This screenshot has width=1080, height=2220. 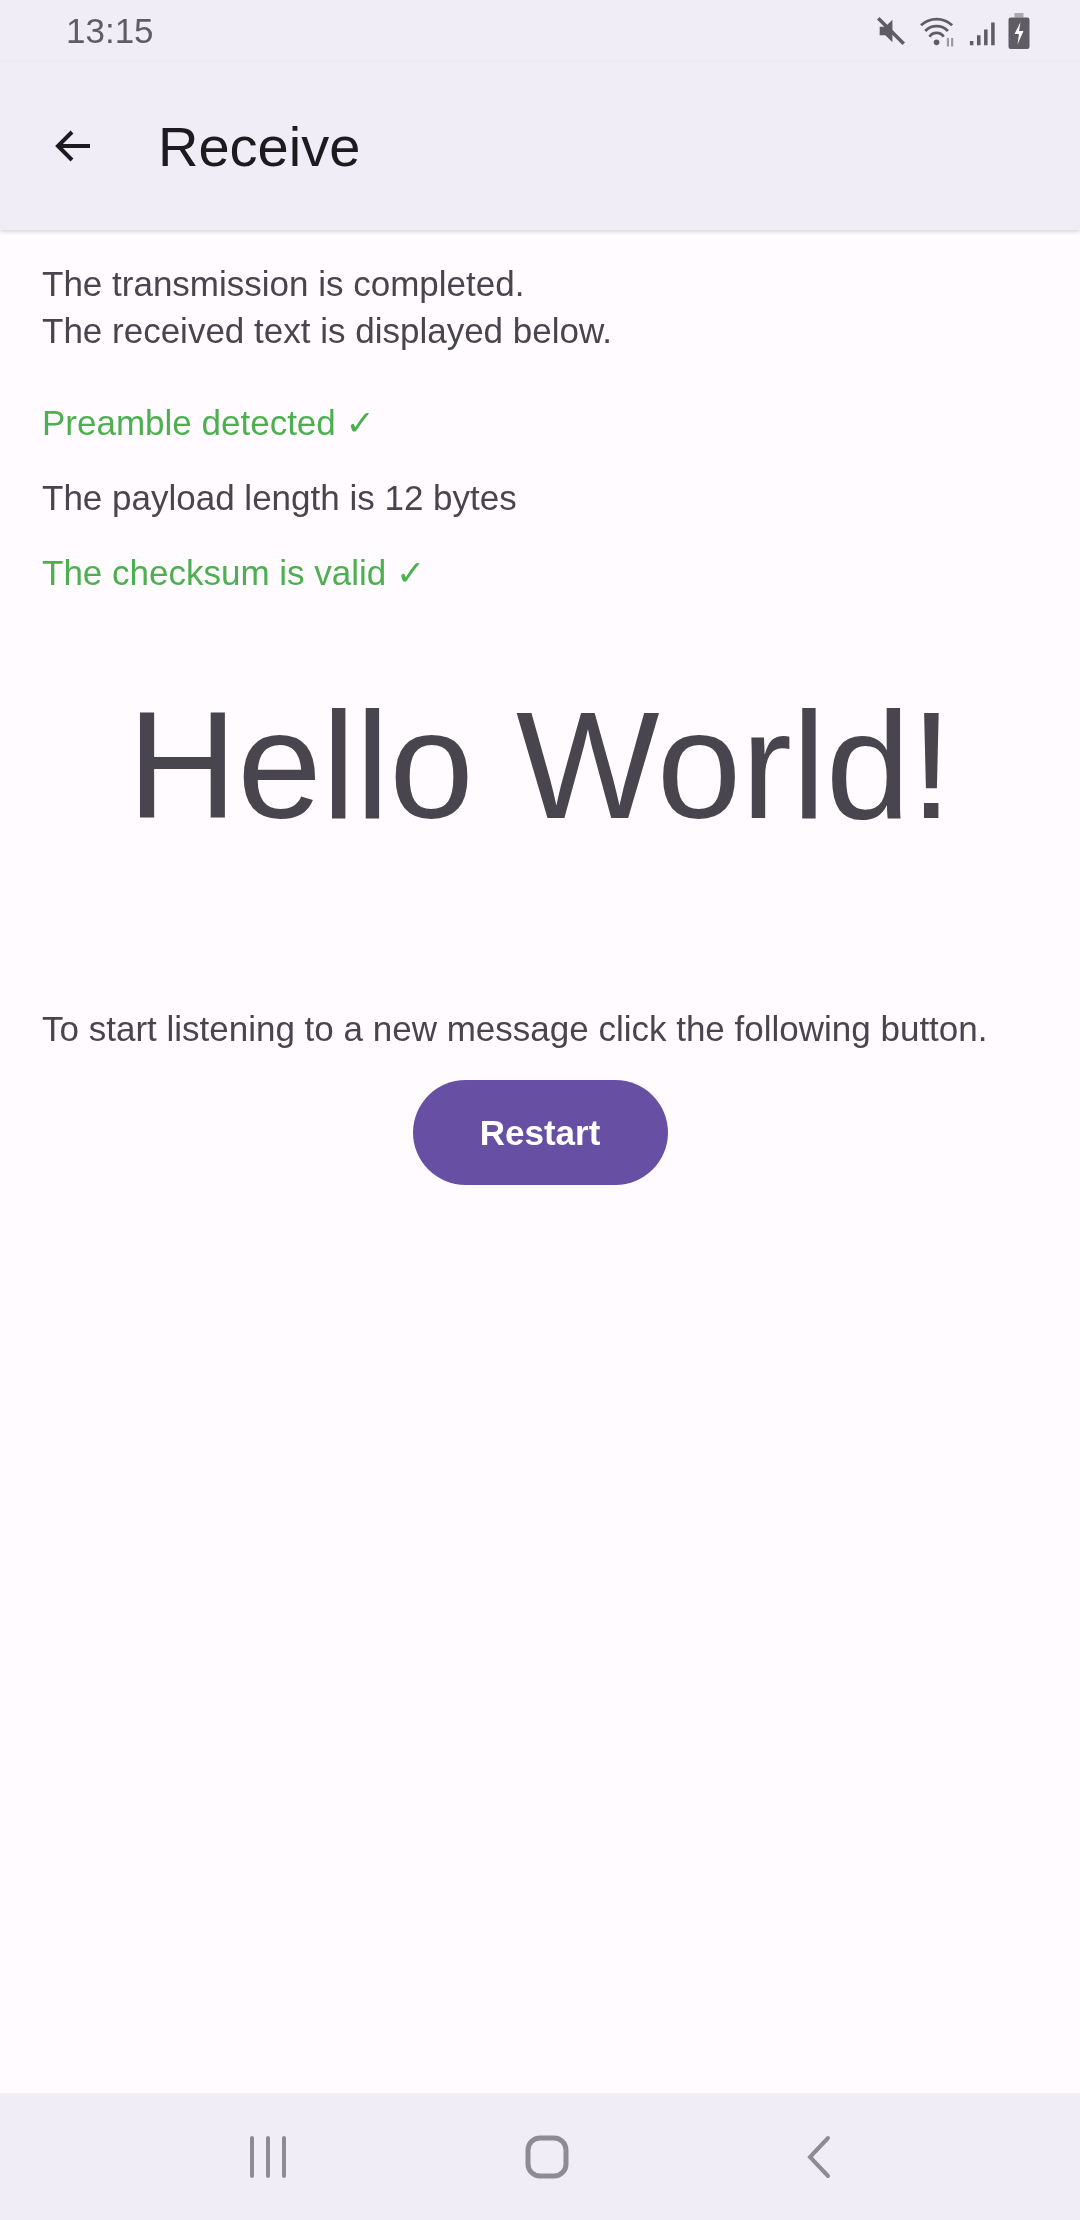 I want to click on received-message: Hello World!, so click(x=540, y=765).